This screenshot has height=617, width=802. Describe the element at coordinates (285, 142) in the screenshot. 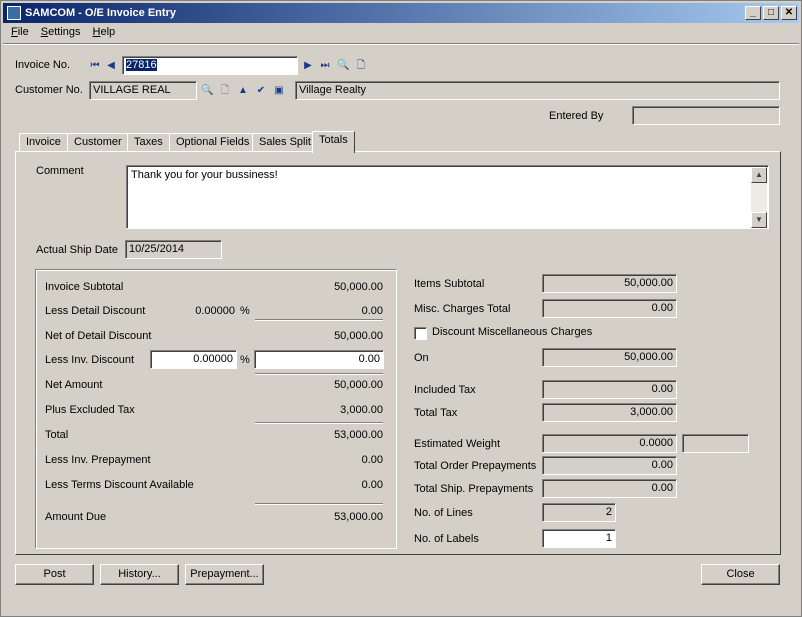

I see `tab-sales-split: Sales Split` at that location.